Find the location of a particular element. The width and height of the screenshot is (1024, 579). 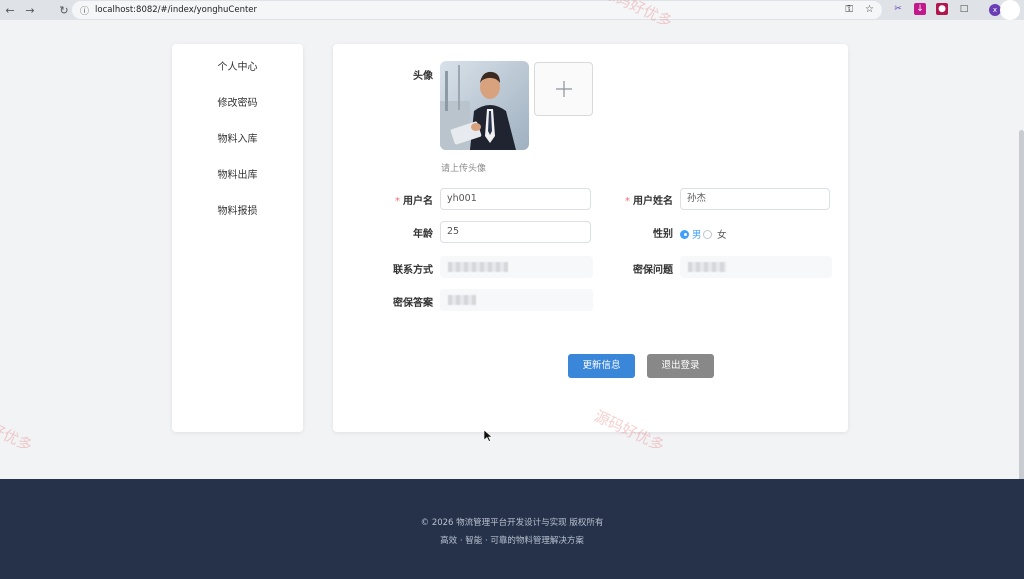

contact-input is located at coordinates (516, 267).